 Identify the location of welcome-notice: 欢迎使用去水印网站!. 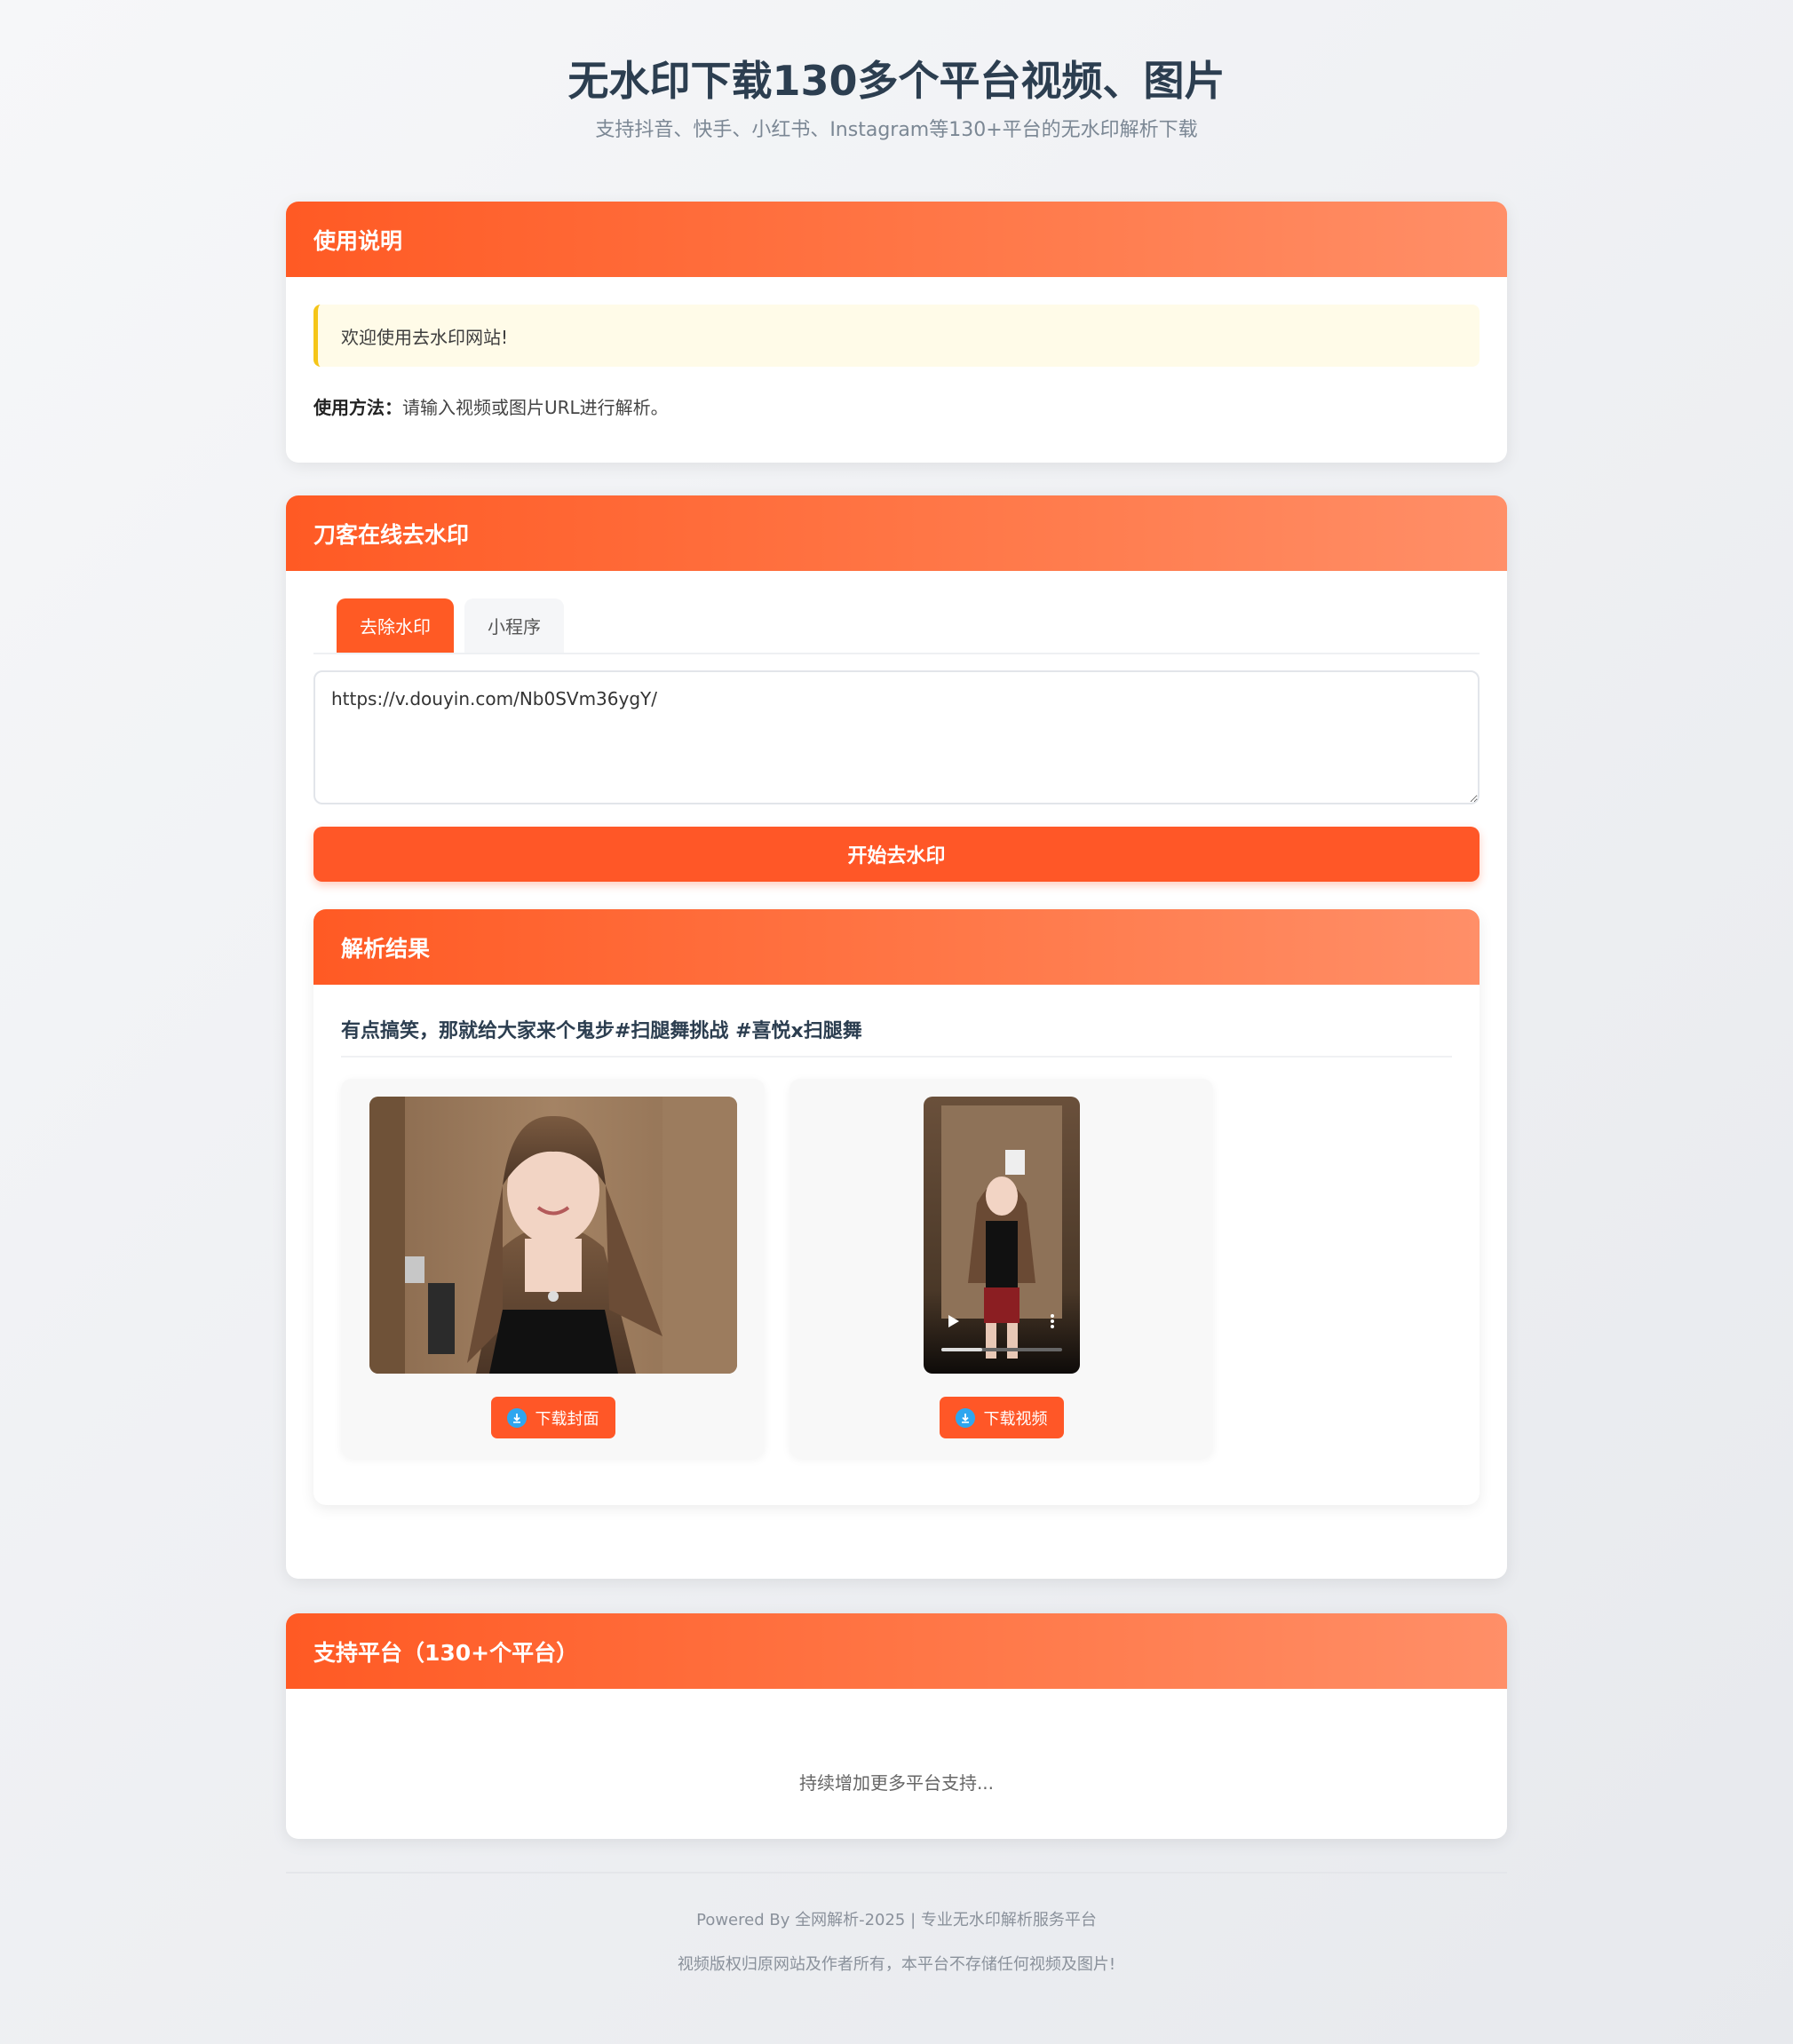
(896, 336).